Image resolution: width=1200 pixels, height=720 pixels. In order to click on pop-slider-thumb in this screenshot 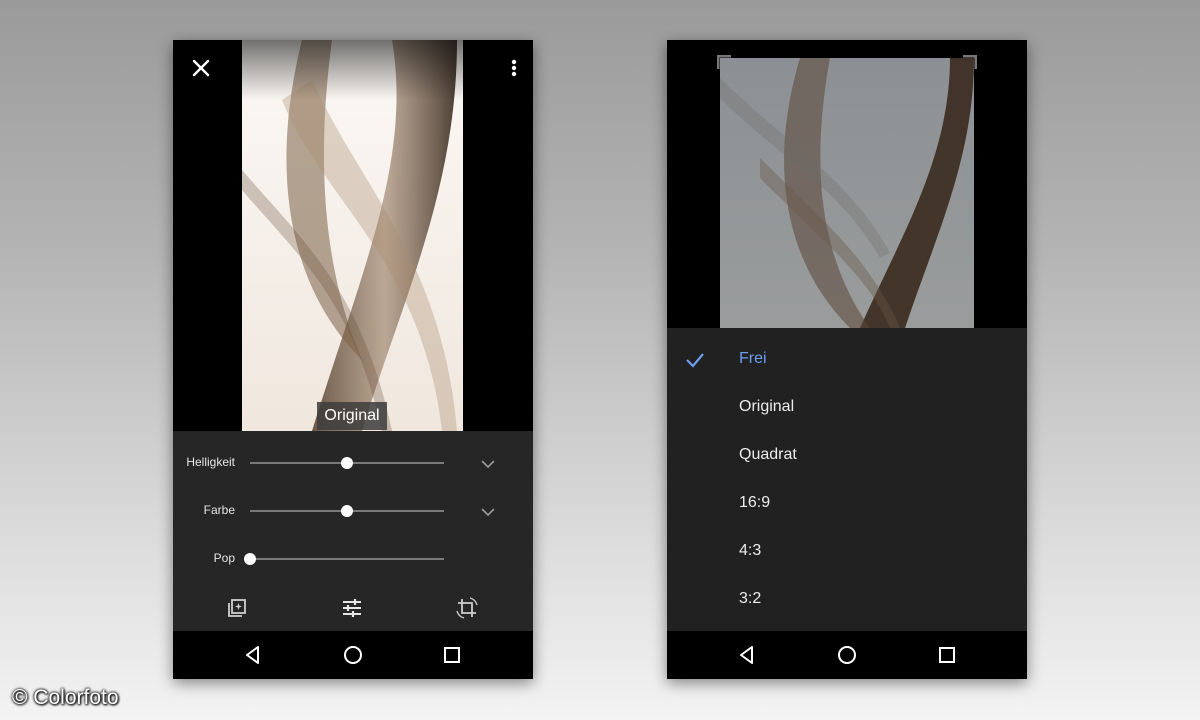, I will do `click(250, 559)`.